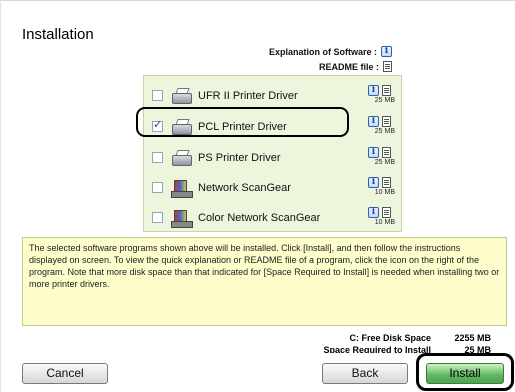 This screenshot has width=515, height=392. I want to click on item-label-network-scangear: Network ScanGear, so click(244, 187).